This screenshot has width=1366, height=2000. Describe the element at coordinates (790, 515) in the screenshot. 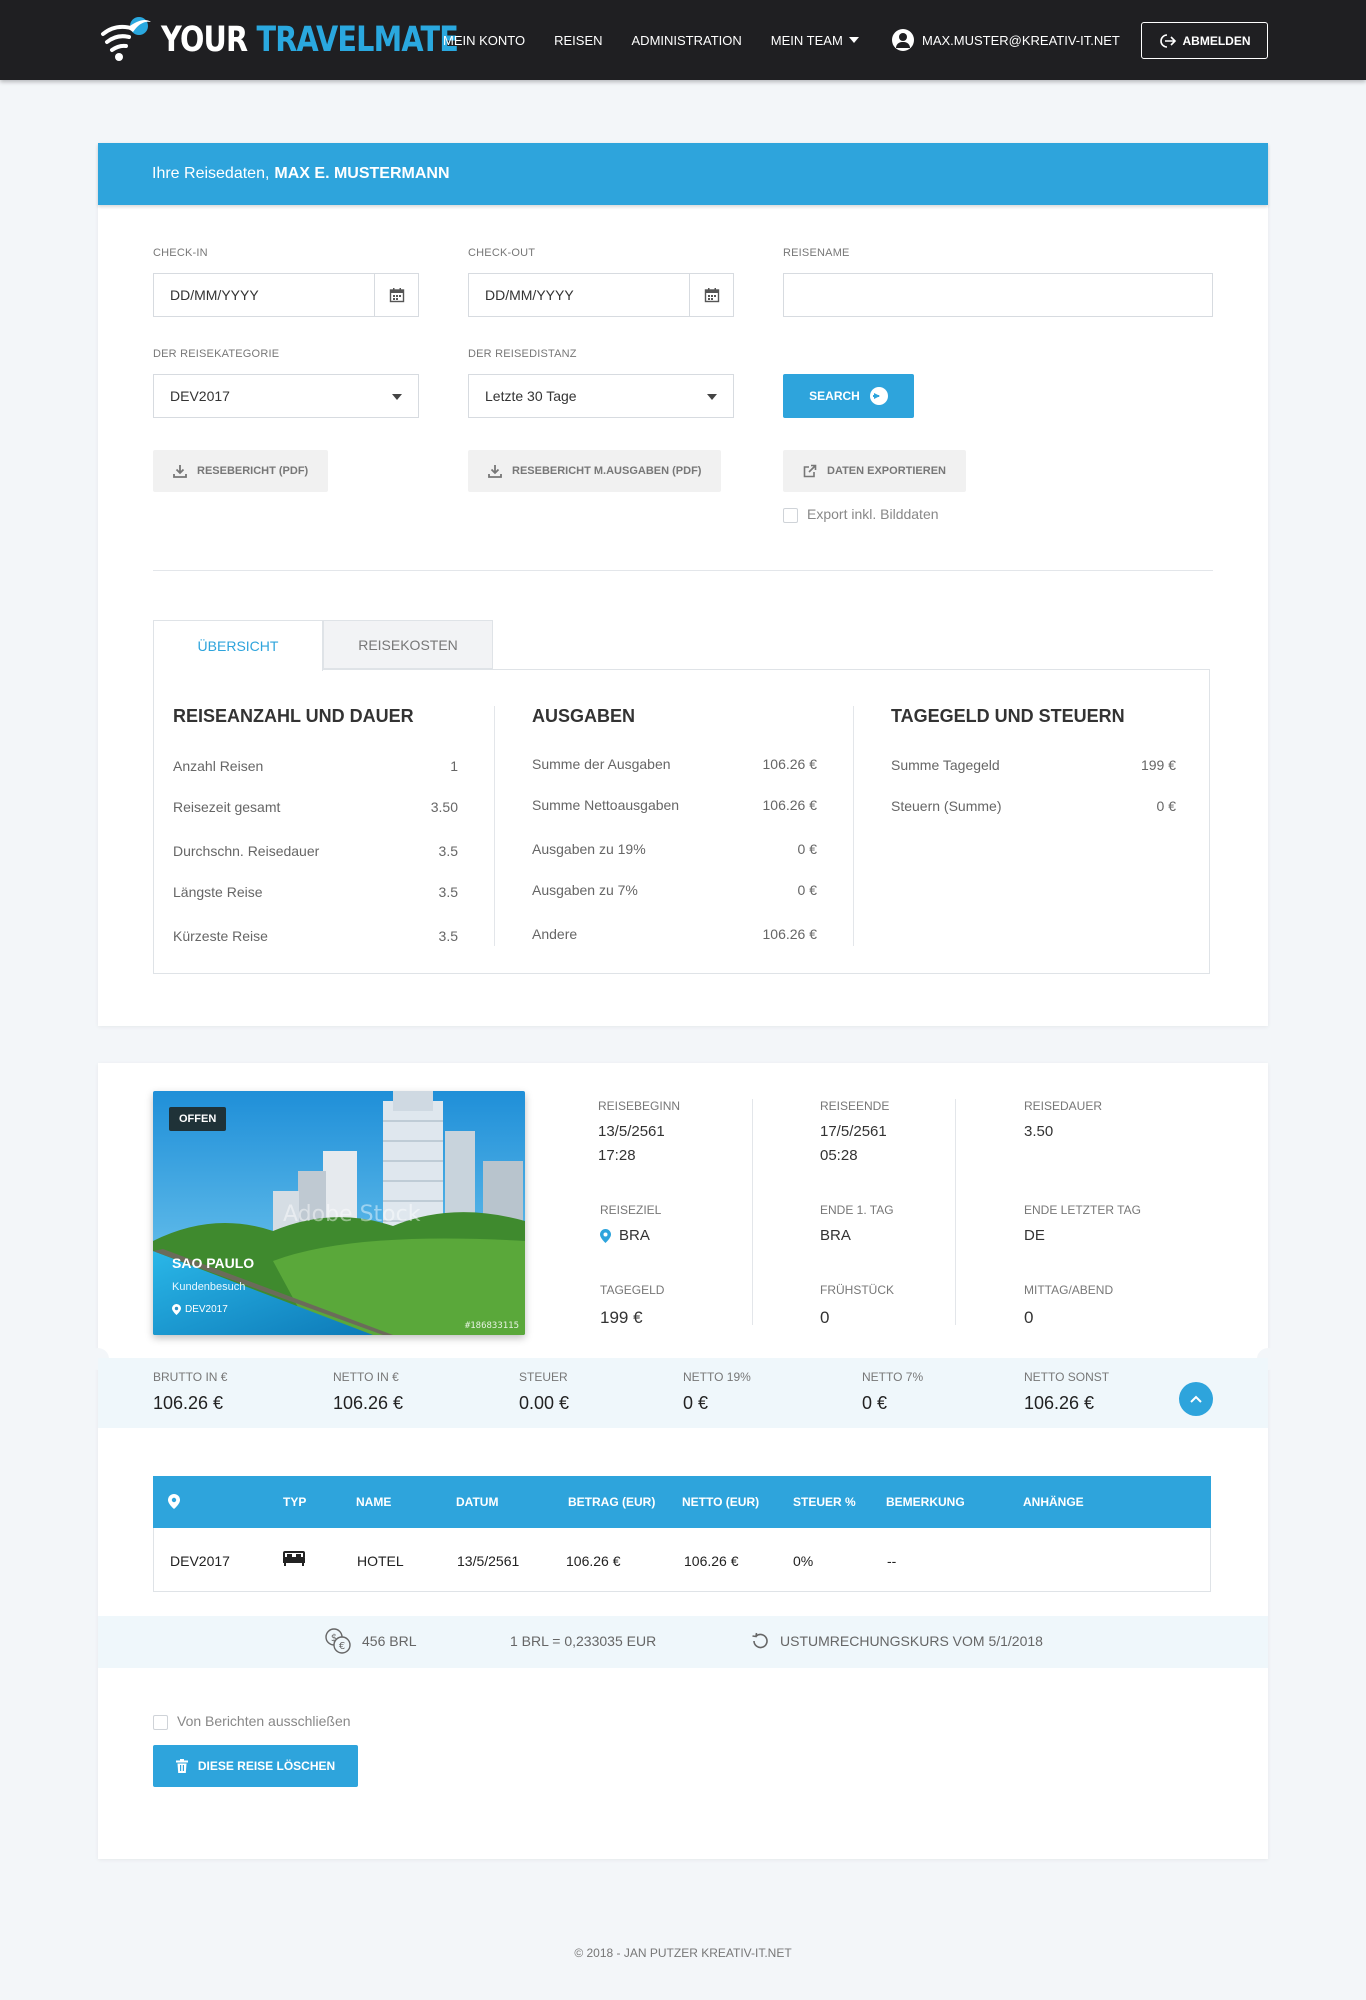

I see `export-images-checkbox` at that location.